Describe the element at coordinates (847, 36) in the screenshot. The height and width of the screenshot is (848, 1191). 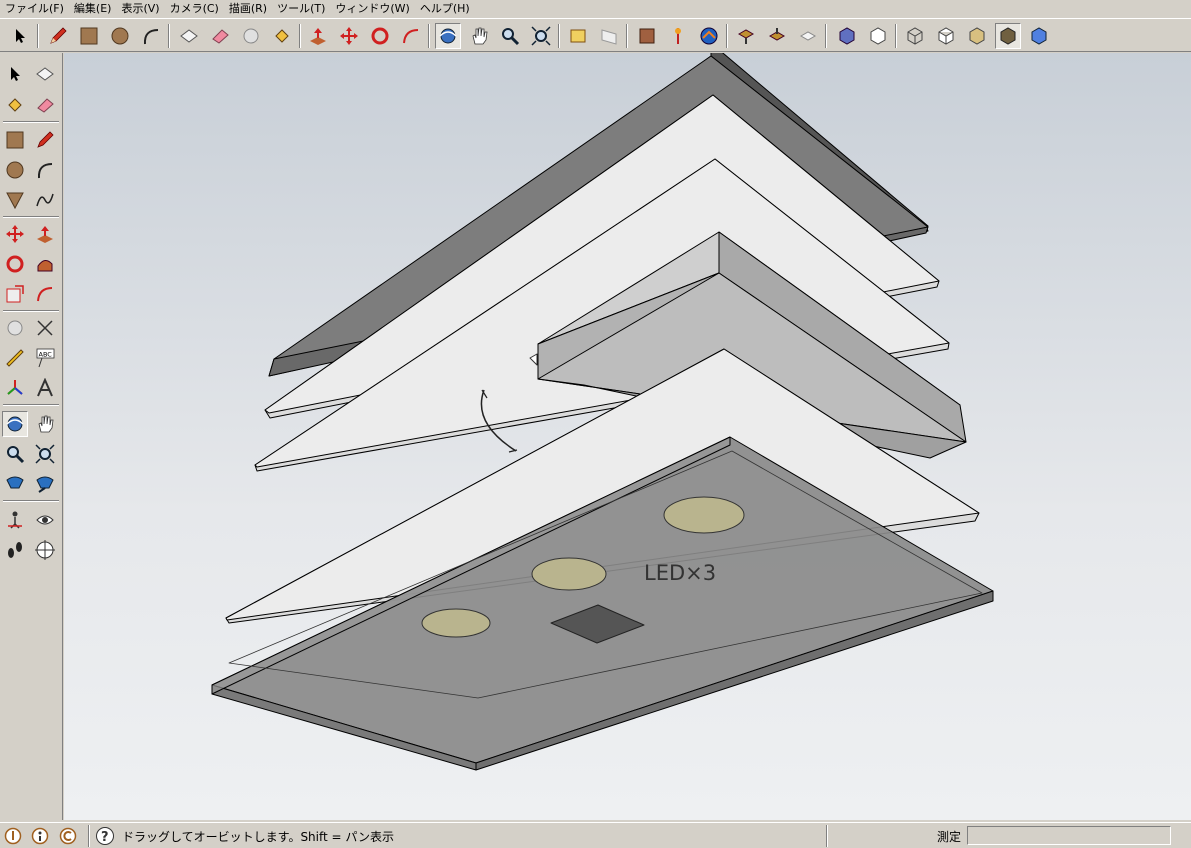
I see `xray-style-icon` at that location.